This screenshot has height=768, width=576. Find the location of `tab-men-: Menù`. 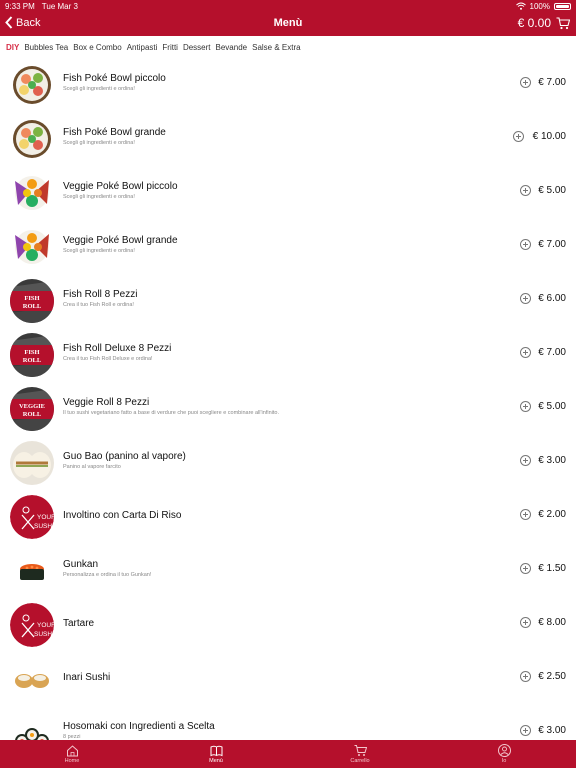

tab-men-: Menù is located at coordinates (216, 754).